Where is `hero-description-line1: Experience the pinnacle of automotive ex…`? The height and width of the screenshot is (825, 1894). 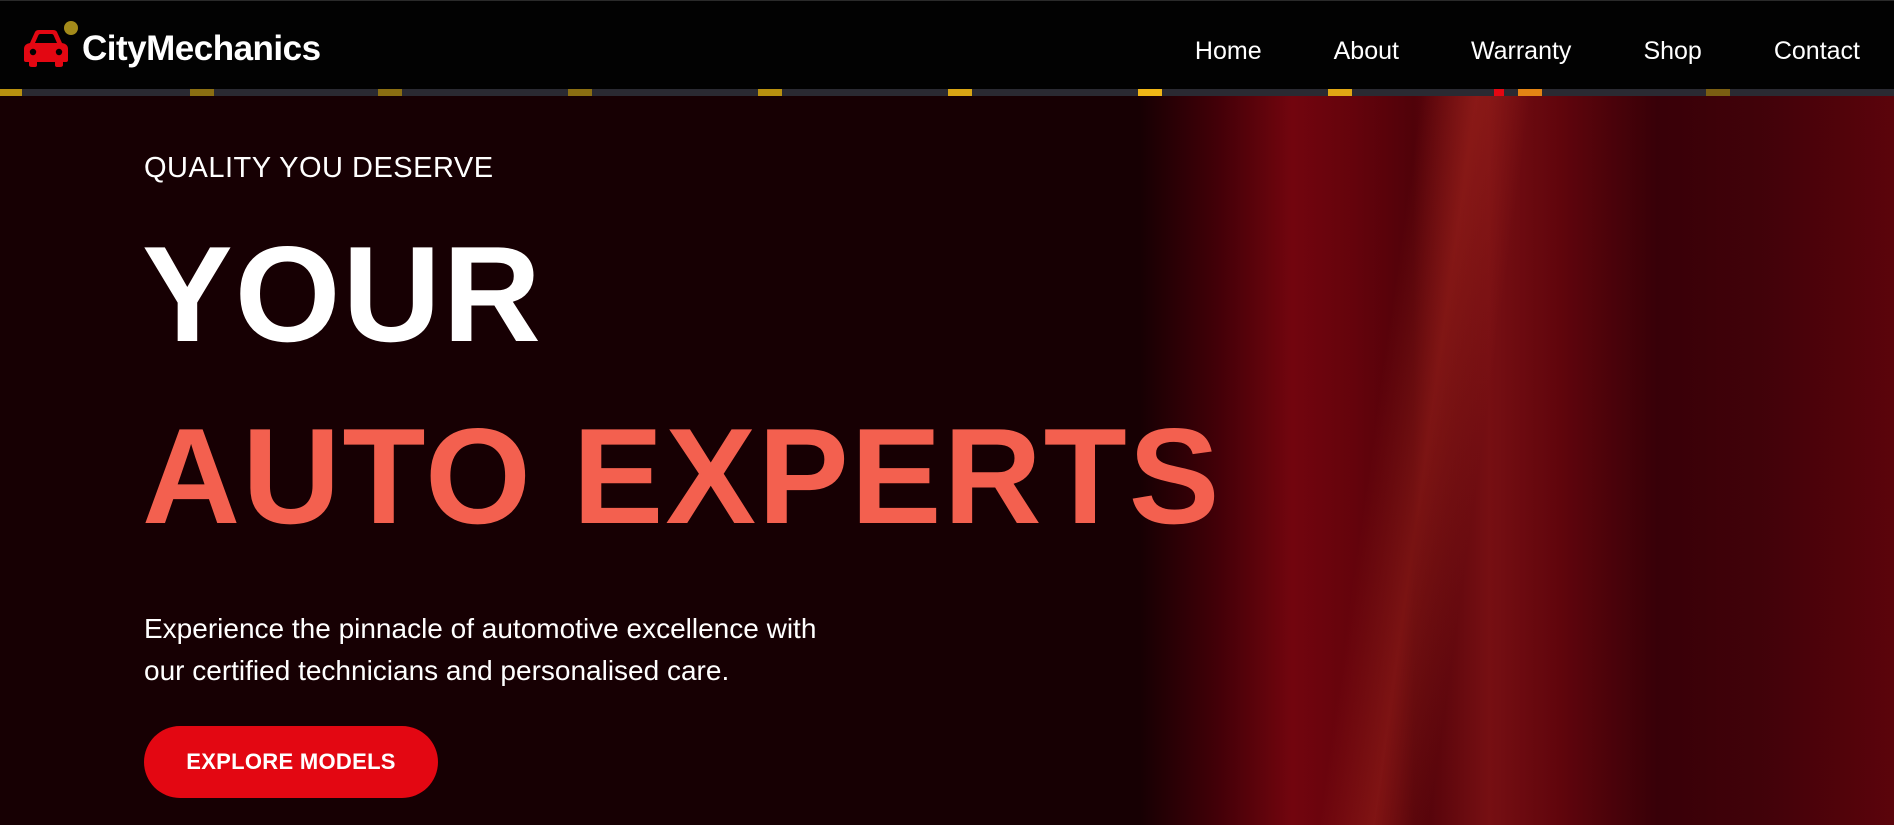
hero-description-line1: Experience the pinnacle of automotive ex… is located at coordinates (480, 628).